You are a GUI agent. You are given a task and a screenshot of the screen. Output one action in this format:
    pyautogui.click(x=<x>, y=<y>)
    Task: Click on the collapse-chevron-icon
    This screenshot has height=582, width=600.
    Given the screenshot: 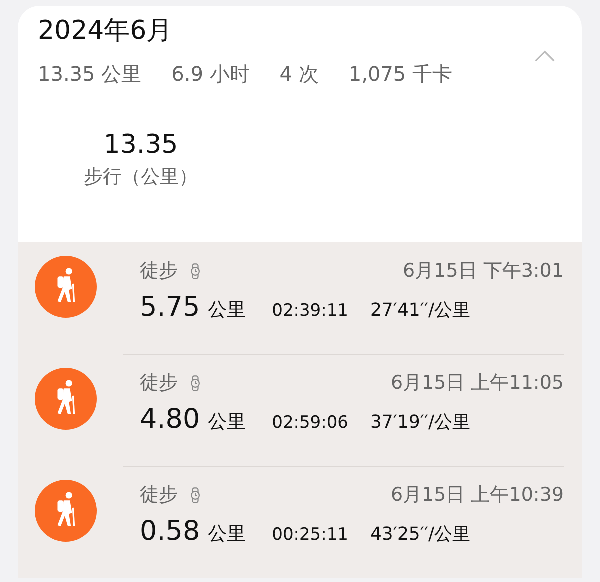 What is the action you would take?
    pyautogui.click(x=545, y=56)
    